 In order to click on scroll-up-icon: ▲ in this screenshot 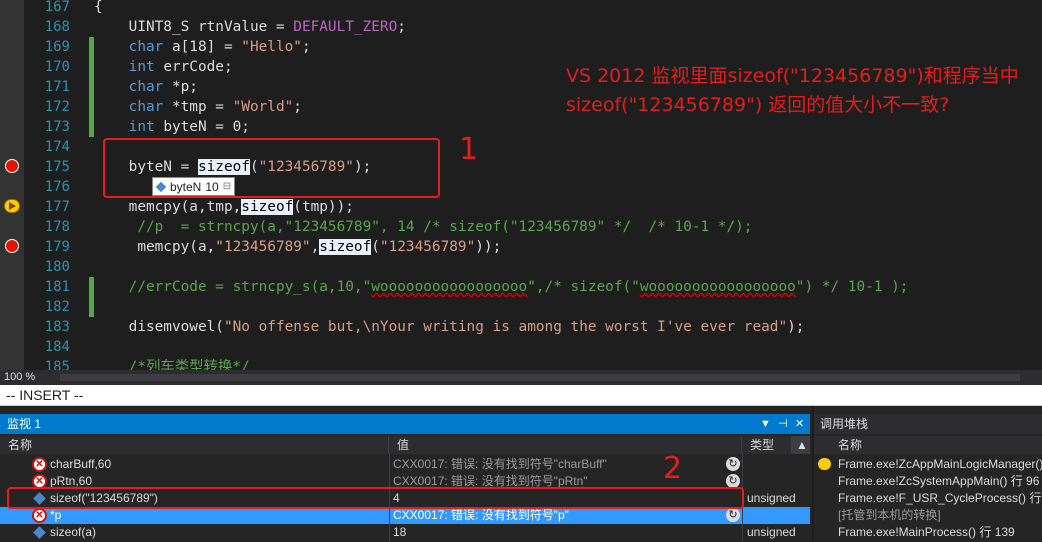, I will do `click(801, 445)`.